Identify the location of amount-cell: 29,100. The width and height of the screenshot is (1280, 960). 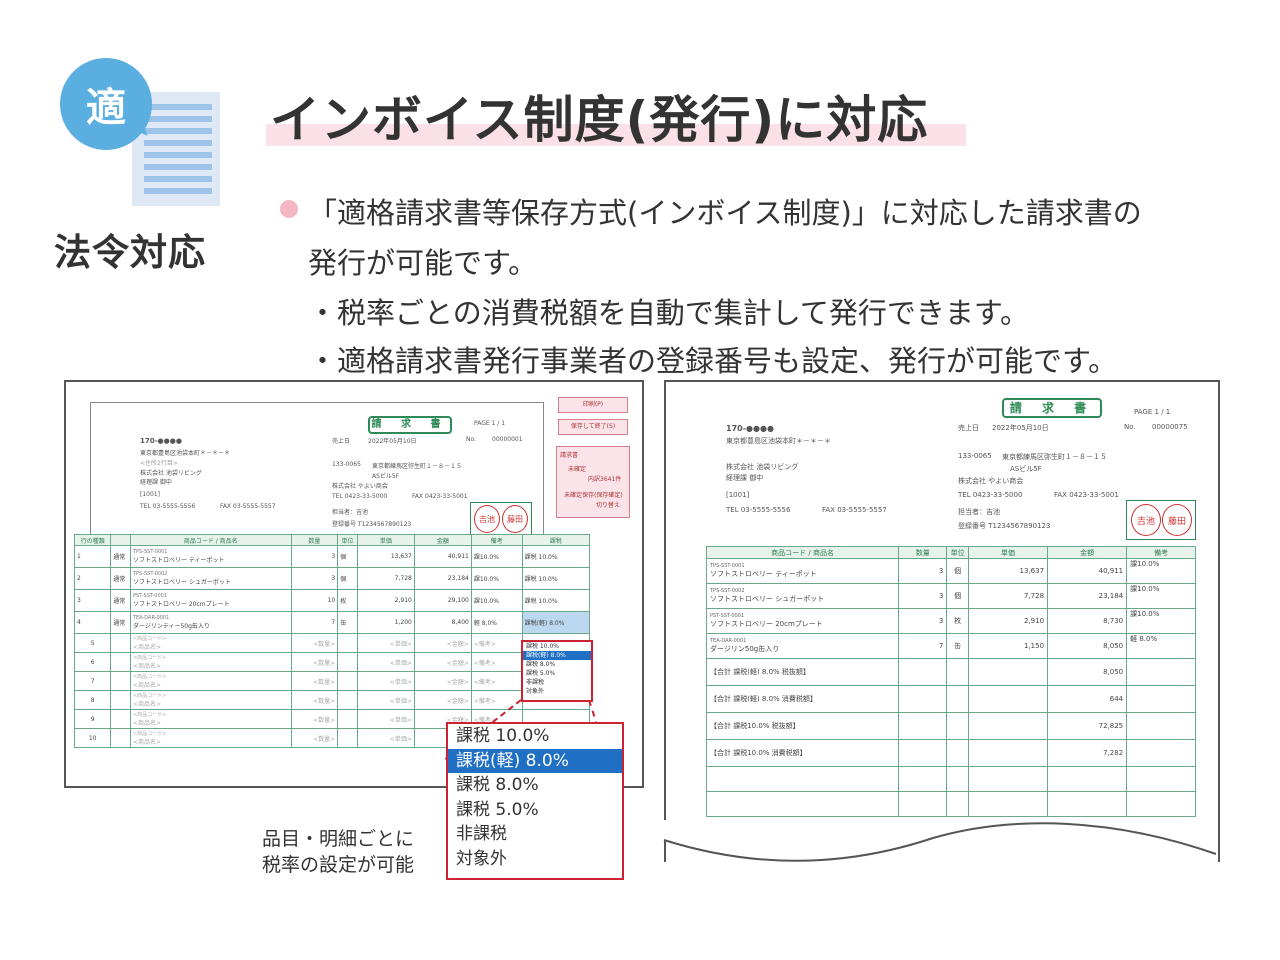
(442, 600).